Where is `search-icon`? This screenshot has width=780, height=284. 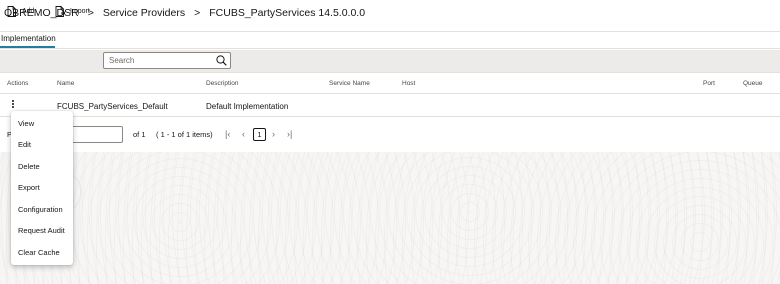
search-icon is located at coordinates (221, 60).